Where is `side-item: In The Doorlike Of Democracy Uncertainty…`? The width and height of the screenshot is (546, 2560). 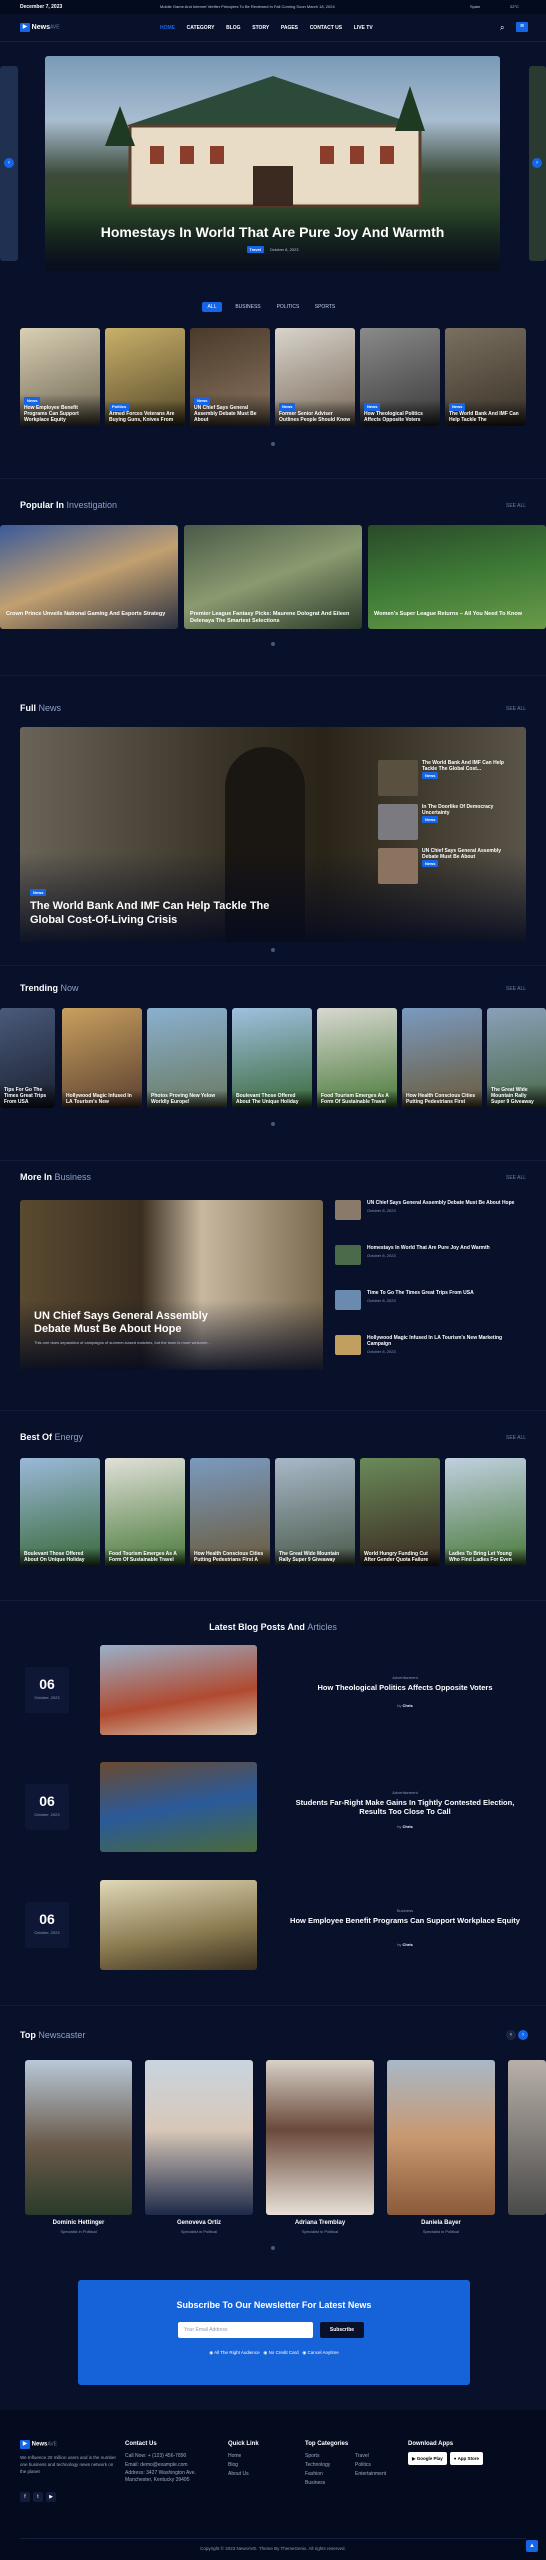 side-item: In The Doorlike Of Democracy Uncertainty… is located at coordinates (442, 822).